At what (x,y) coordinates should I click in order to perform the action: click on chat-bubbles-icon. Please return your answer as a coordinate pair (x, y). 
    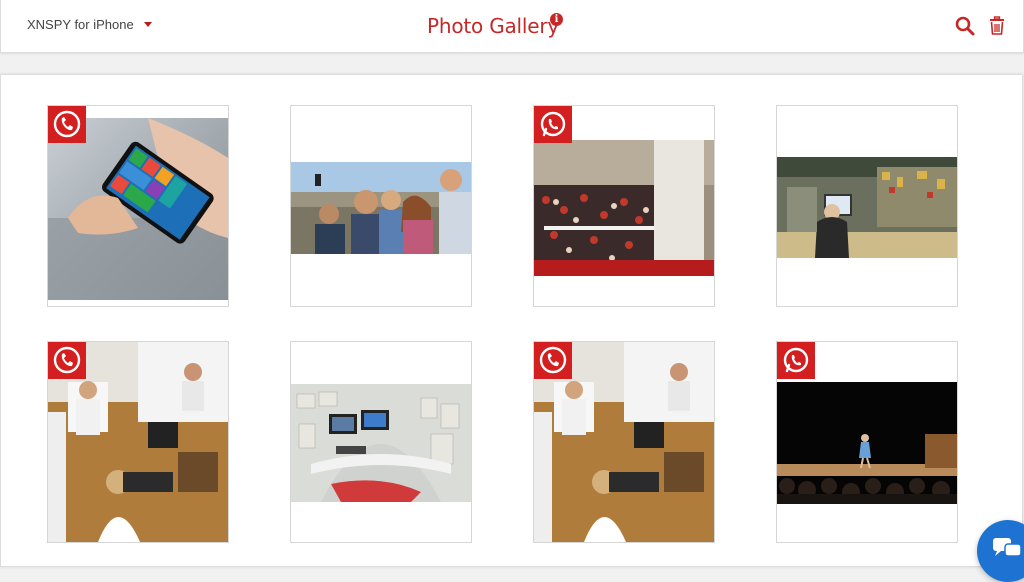
    Looking at the image, I should click on (1007, 547).